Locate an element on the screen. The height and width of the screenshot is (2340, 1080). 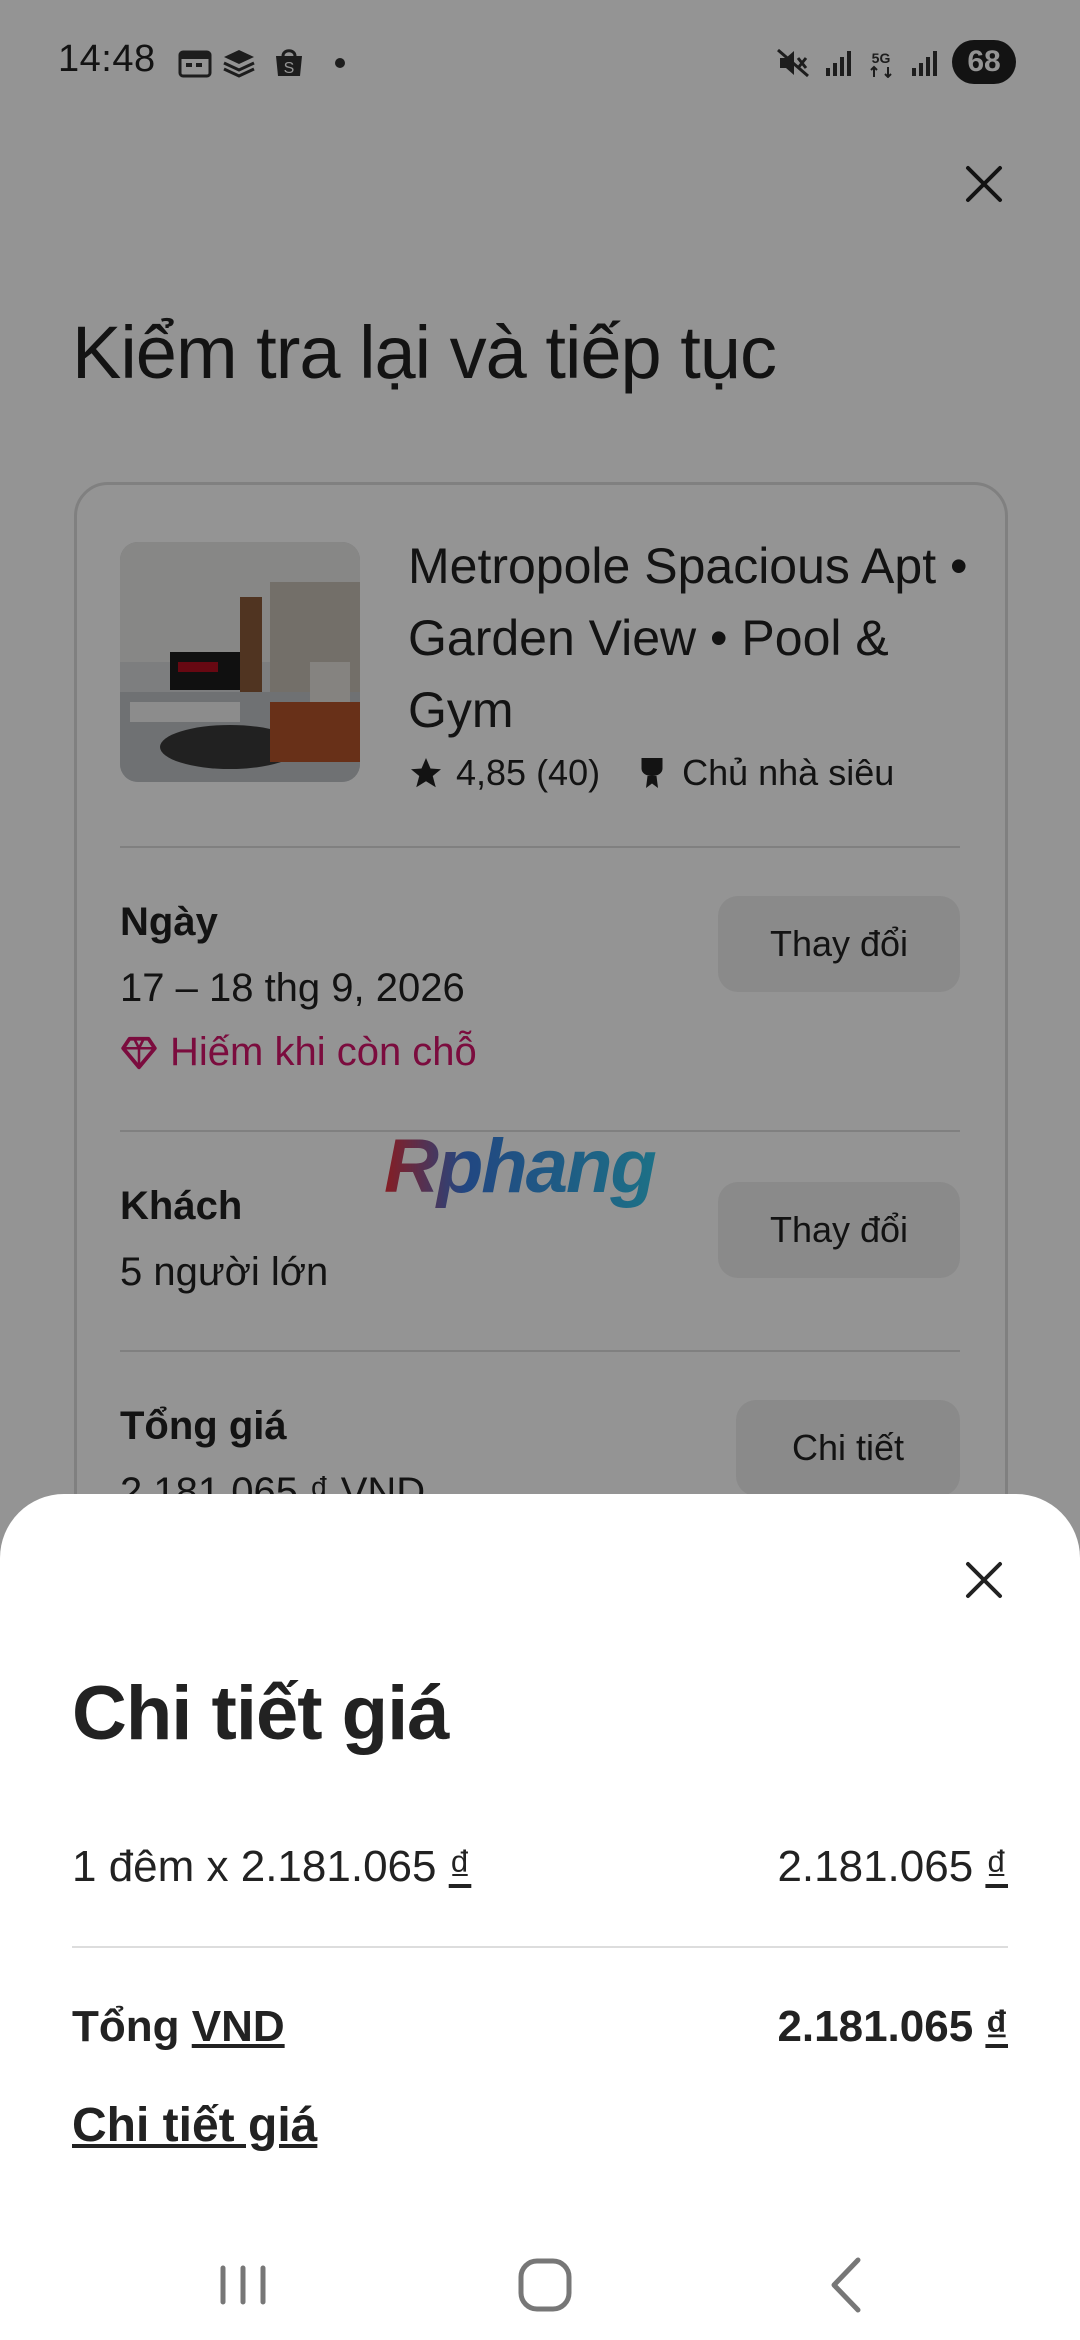
nightly-line-label: 1 đêm x 2.181.065 ₫ is located at coordinates (272, 1866).